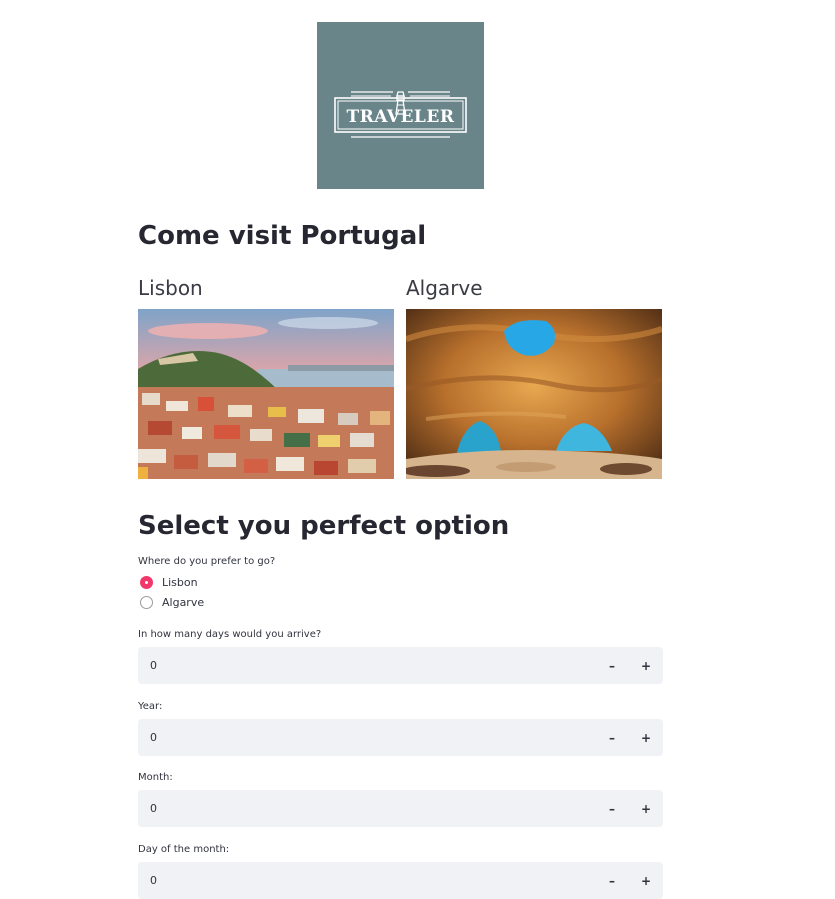 The width and height of the screenshot is (835, 899). What do you see at coordinates (646, 737) in the screenshot?
I see `year-increment-button: +` at bounding box center [646, 737].